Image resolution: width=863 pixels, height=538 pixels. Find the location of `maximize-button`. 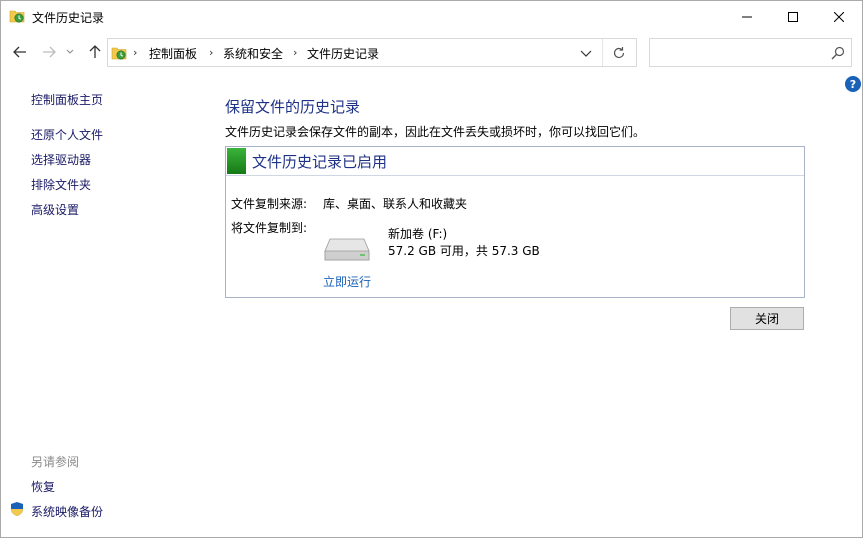

maximize-button is located at coordinates (793, 16).